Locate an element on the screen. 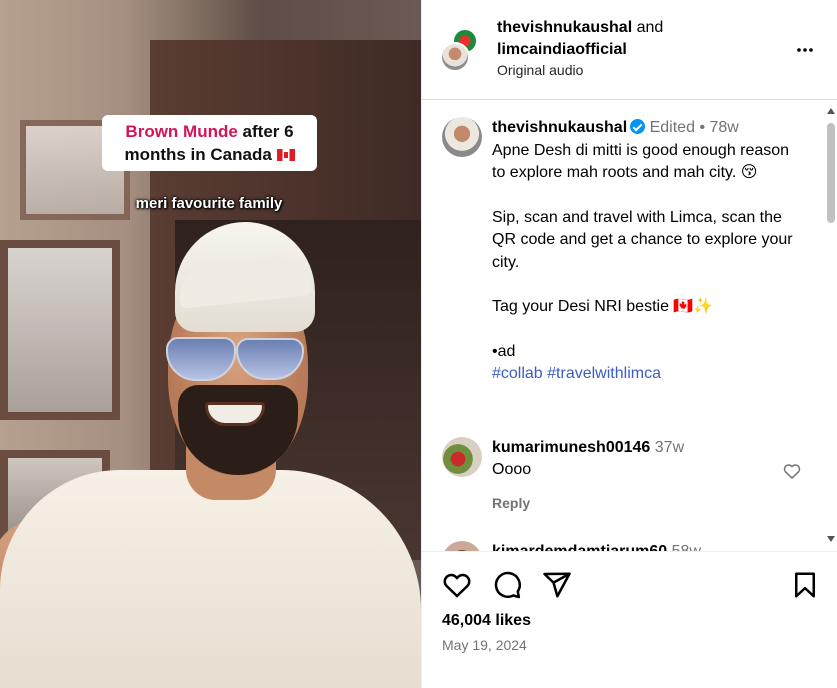 This screenshot has height=688, width=837. scrollbar-thumb is located at coordinates (831, 173).